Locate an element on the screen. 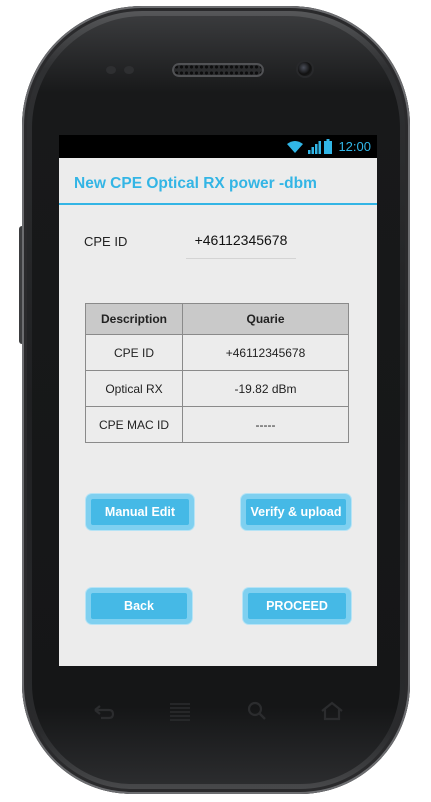  menu-icon is located at coordinates (180, 711).